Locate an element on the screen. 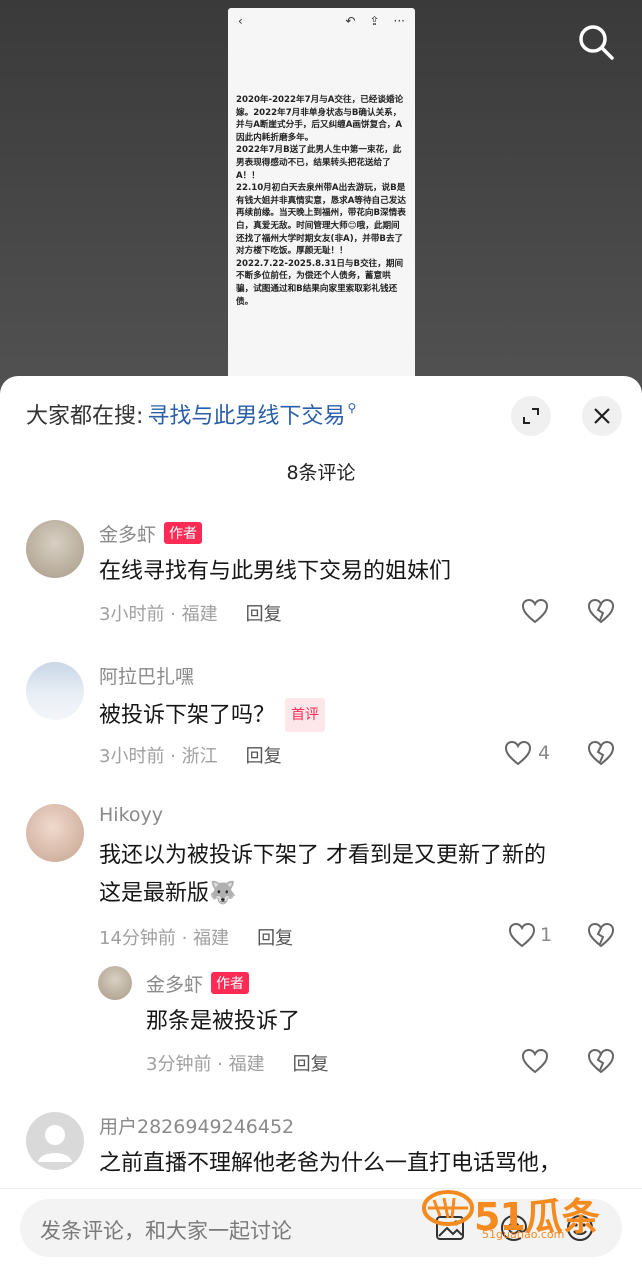 The image size is (642, 1280). hot-search-row: 大家都在搜: 寻找与此男线下交易 ⚲ is located at coordinates (191, 414).